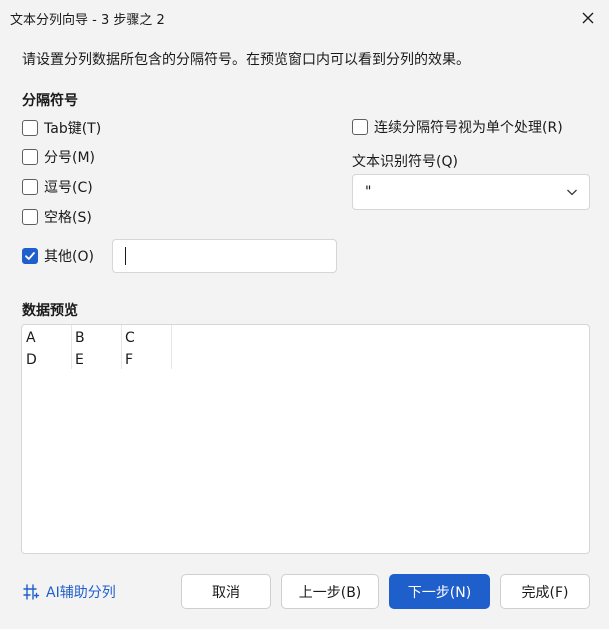 Image resolution: width=609 pixels, height=629 pixels. Describe the element at coordinates (87, 20) in the screenshot. I see `window-title: 文本分列向导 - 3 步骤之 2` at that location.